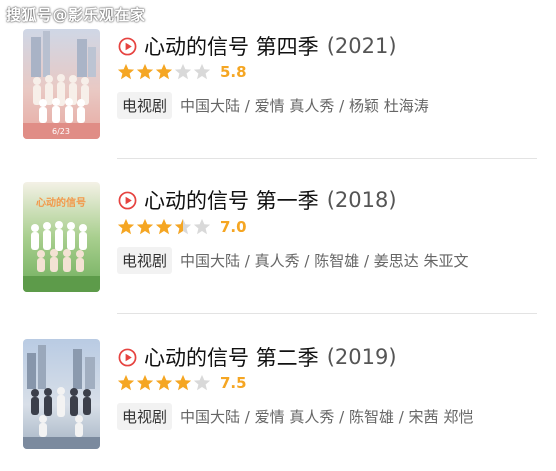 The image size is (556, 471). I want to click on item-meta: 中国大陆 / 真人秀 / 陈智雄 / 姜思达 朱亚文, so click(324, 261).